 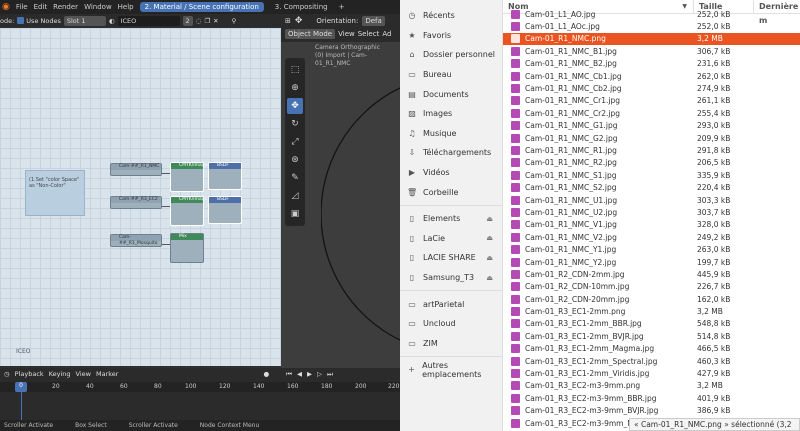 I want to click on bsdf-node-2: BSDF, so click(x=225, y=210).